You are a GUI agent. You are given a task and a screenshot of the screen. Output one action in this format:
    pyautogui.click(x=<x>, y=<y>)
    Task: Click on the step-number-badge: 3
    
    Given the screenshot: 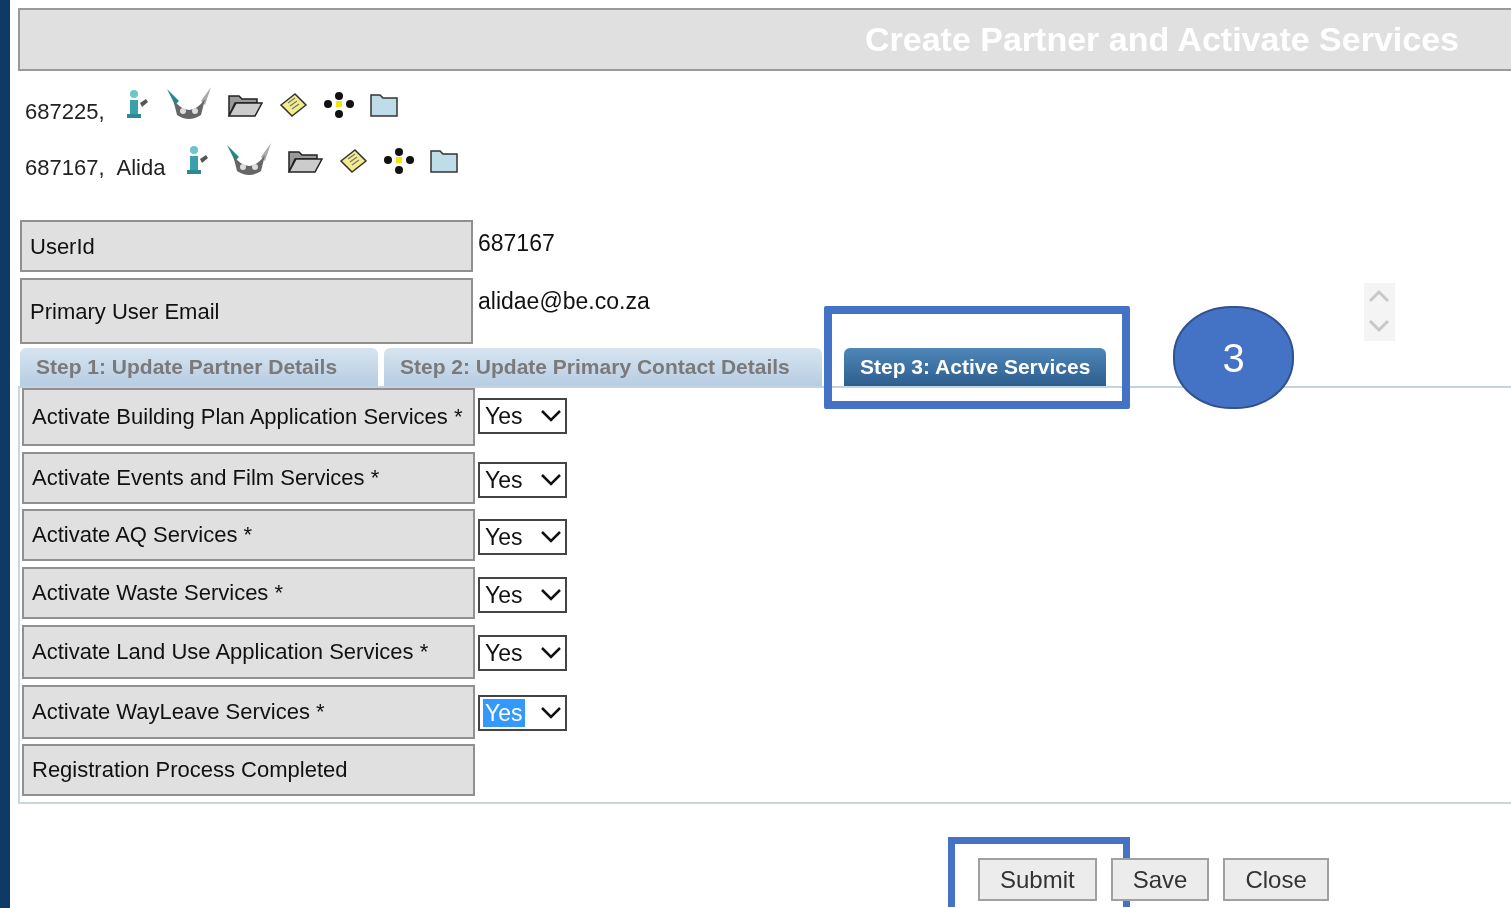 What is the action you would take?
    pyautogui.click(x=1233, y=357)
    